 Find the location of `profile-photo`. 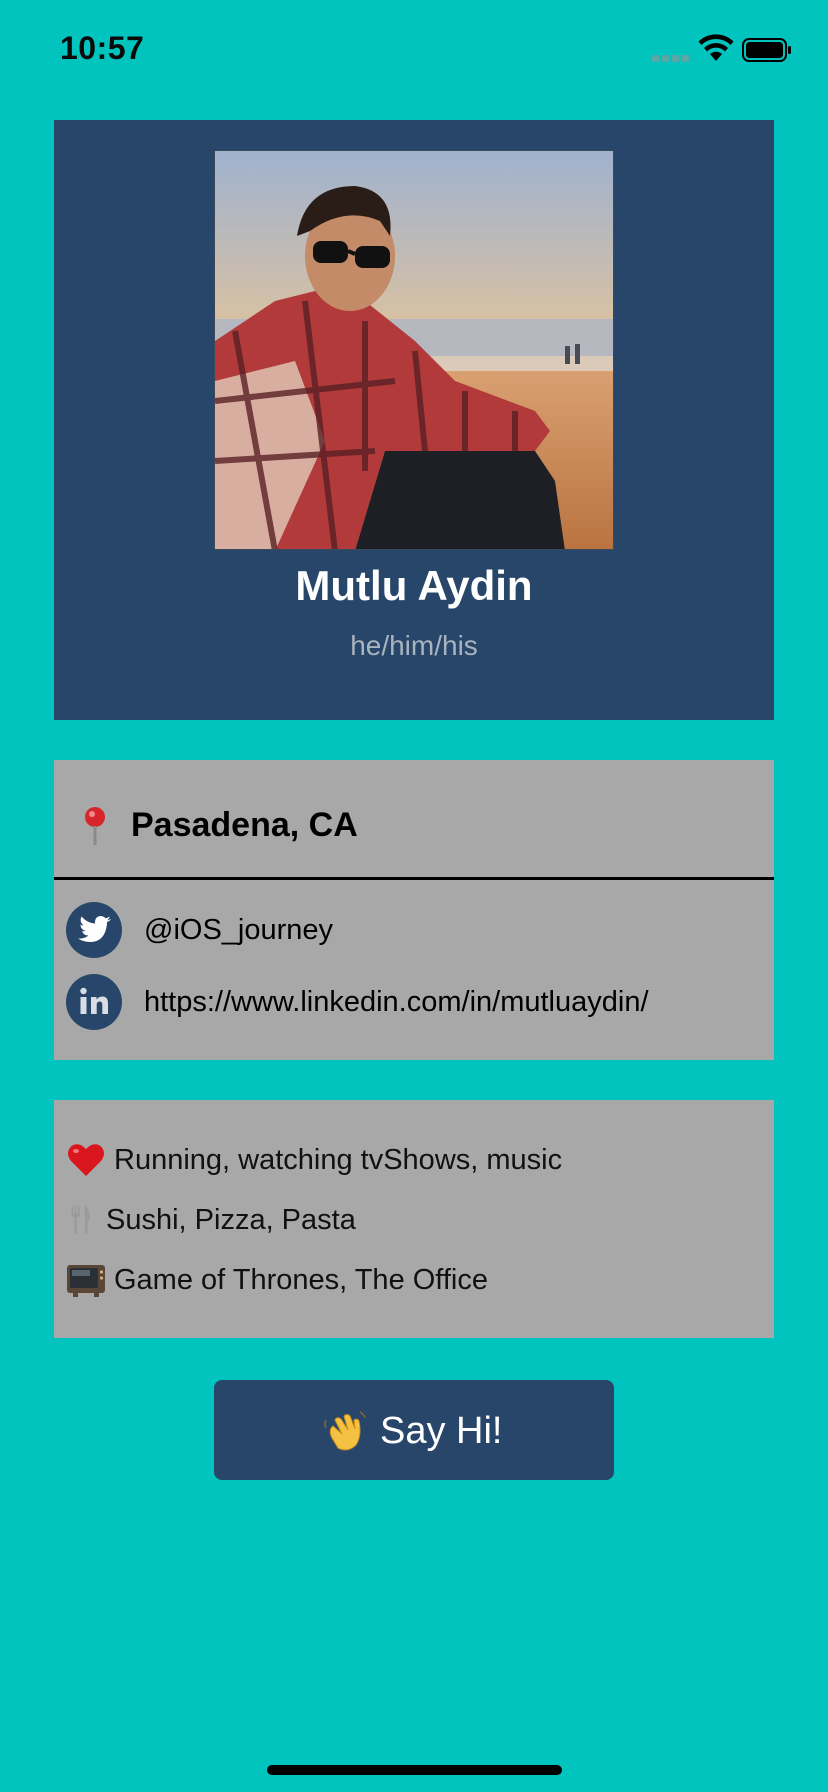

profile-photo is located at coordinates (414, 350).